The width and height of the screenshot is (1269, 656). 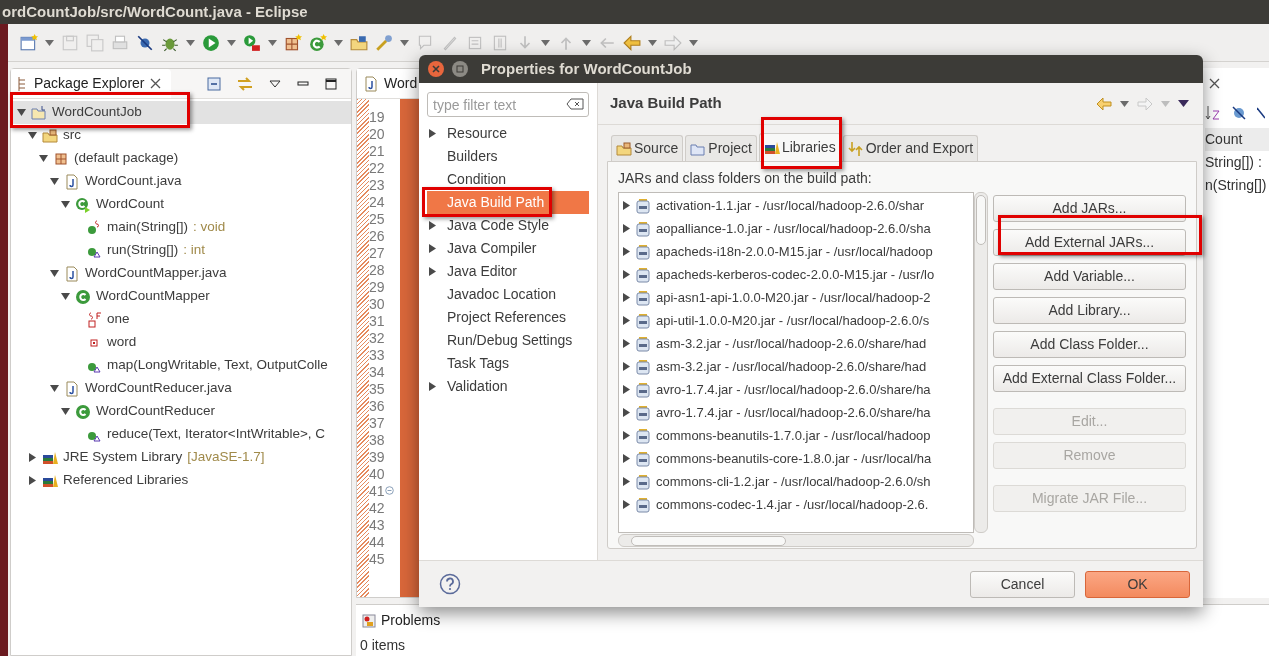 What do you see at coordinates (217, 365) in the screenshot?
I see `tree-item-label: map(LongWritable, Text, OutputColle` at bounding box center [217, 365].